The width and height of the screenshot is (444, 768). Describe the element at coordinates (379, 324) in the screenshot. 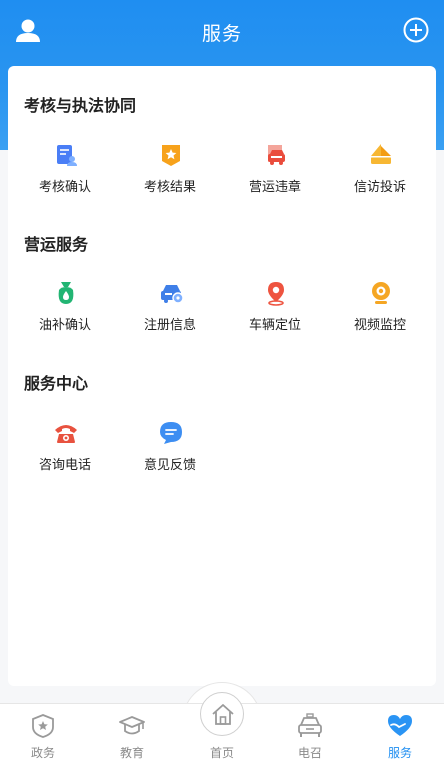

I see `service-label: 视频监控` at that location.